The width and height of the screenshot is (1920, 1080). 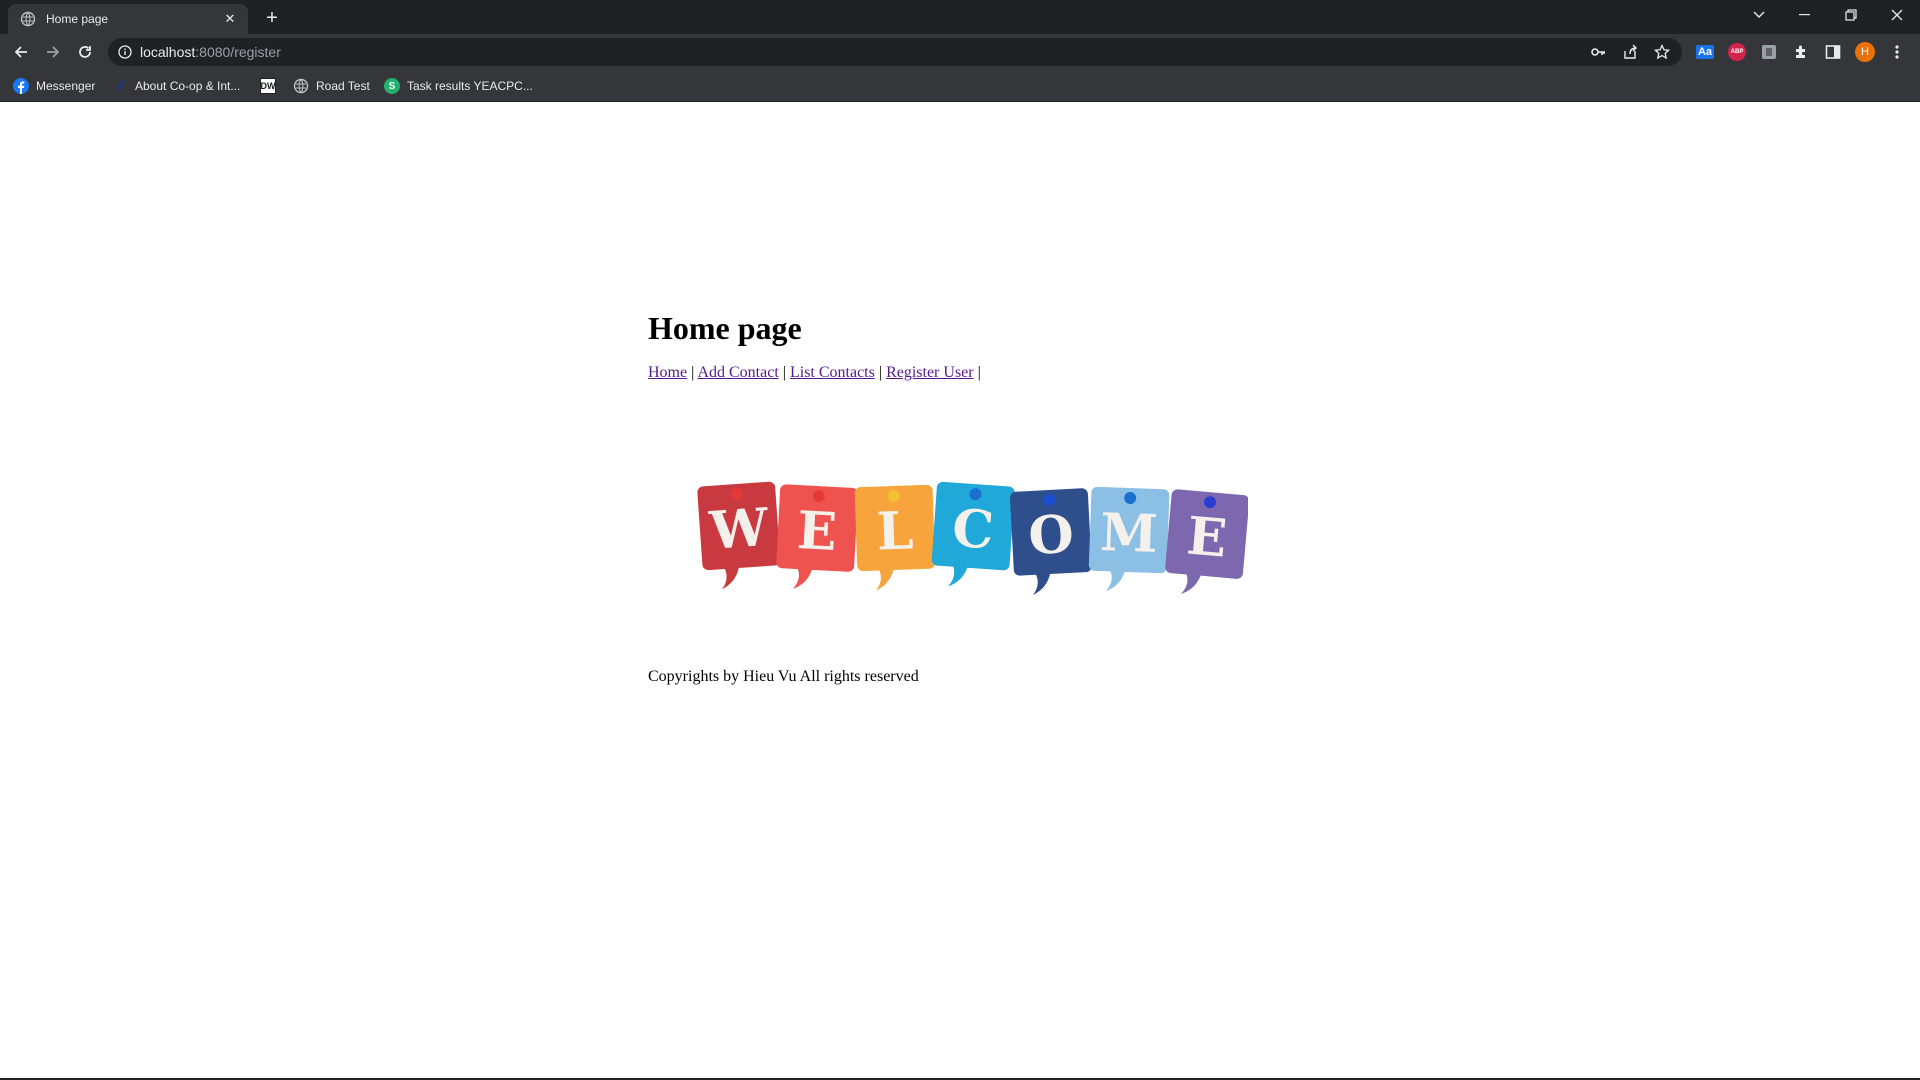 What do you see at coordinates (895, 531) in the screenshot?
I see `welcome-letter: L` at bounding box center [895, 531].